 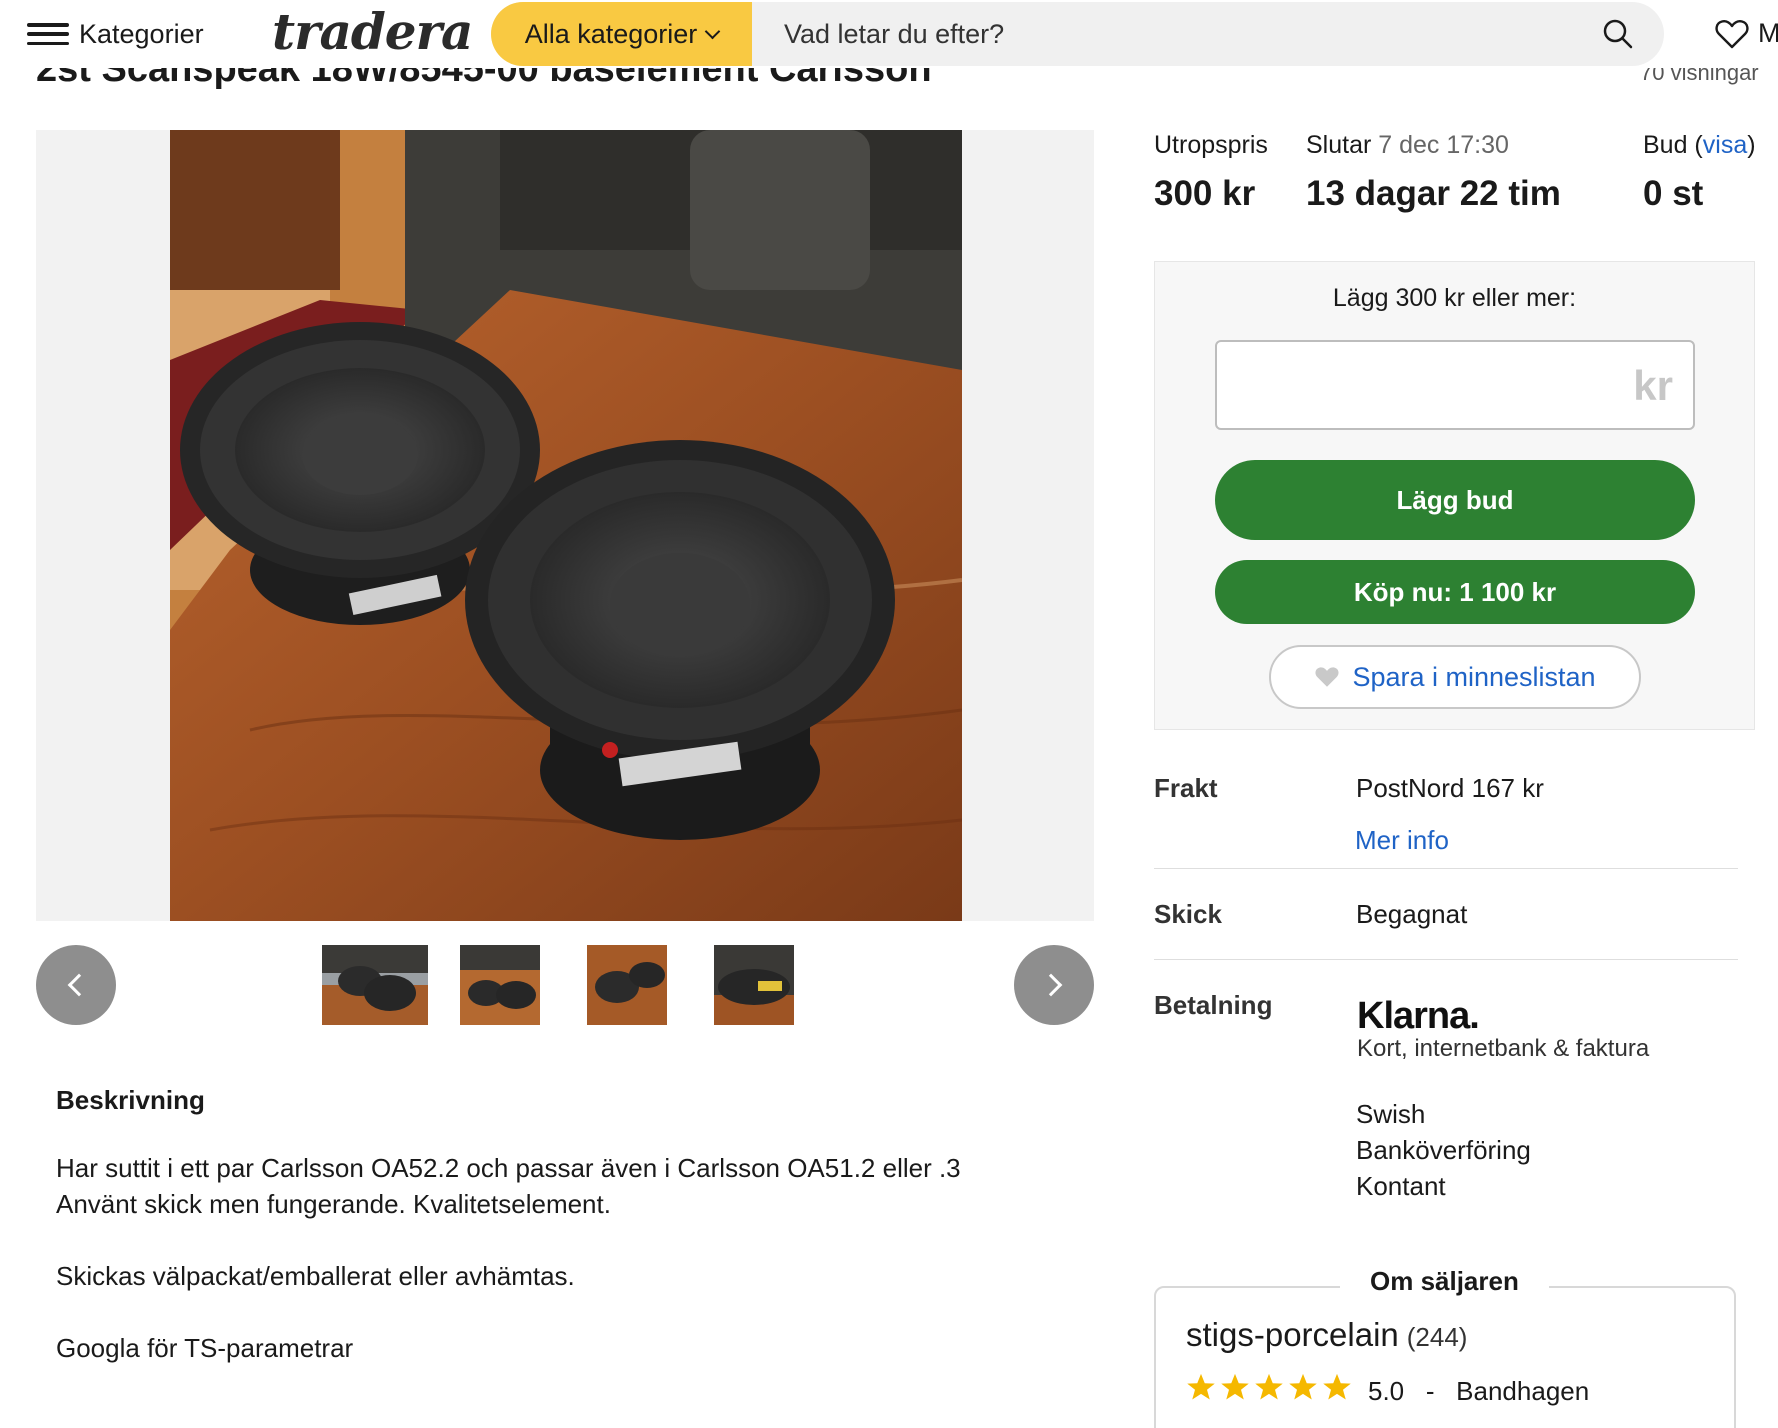 I want to click on header-cut-text: M, so click(x=1768, y=33).